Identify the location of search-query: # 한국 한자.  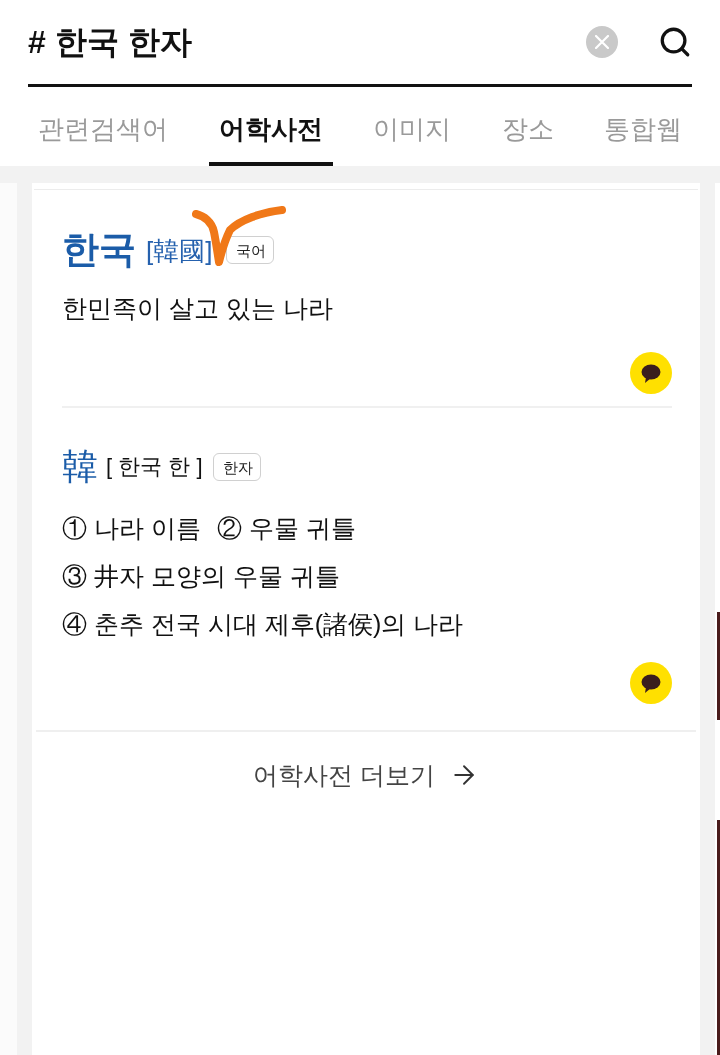
(307, 42).